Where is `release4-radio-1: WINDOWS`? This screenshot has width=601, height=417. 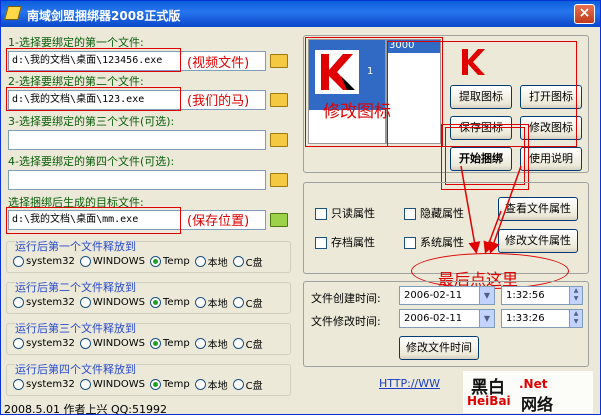 release4-radio-1: WINDOWS is located at coordinates (112, 384).